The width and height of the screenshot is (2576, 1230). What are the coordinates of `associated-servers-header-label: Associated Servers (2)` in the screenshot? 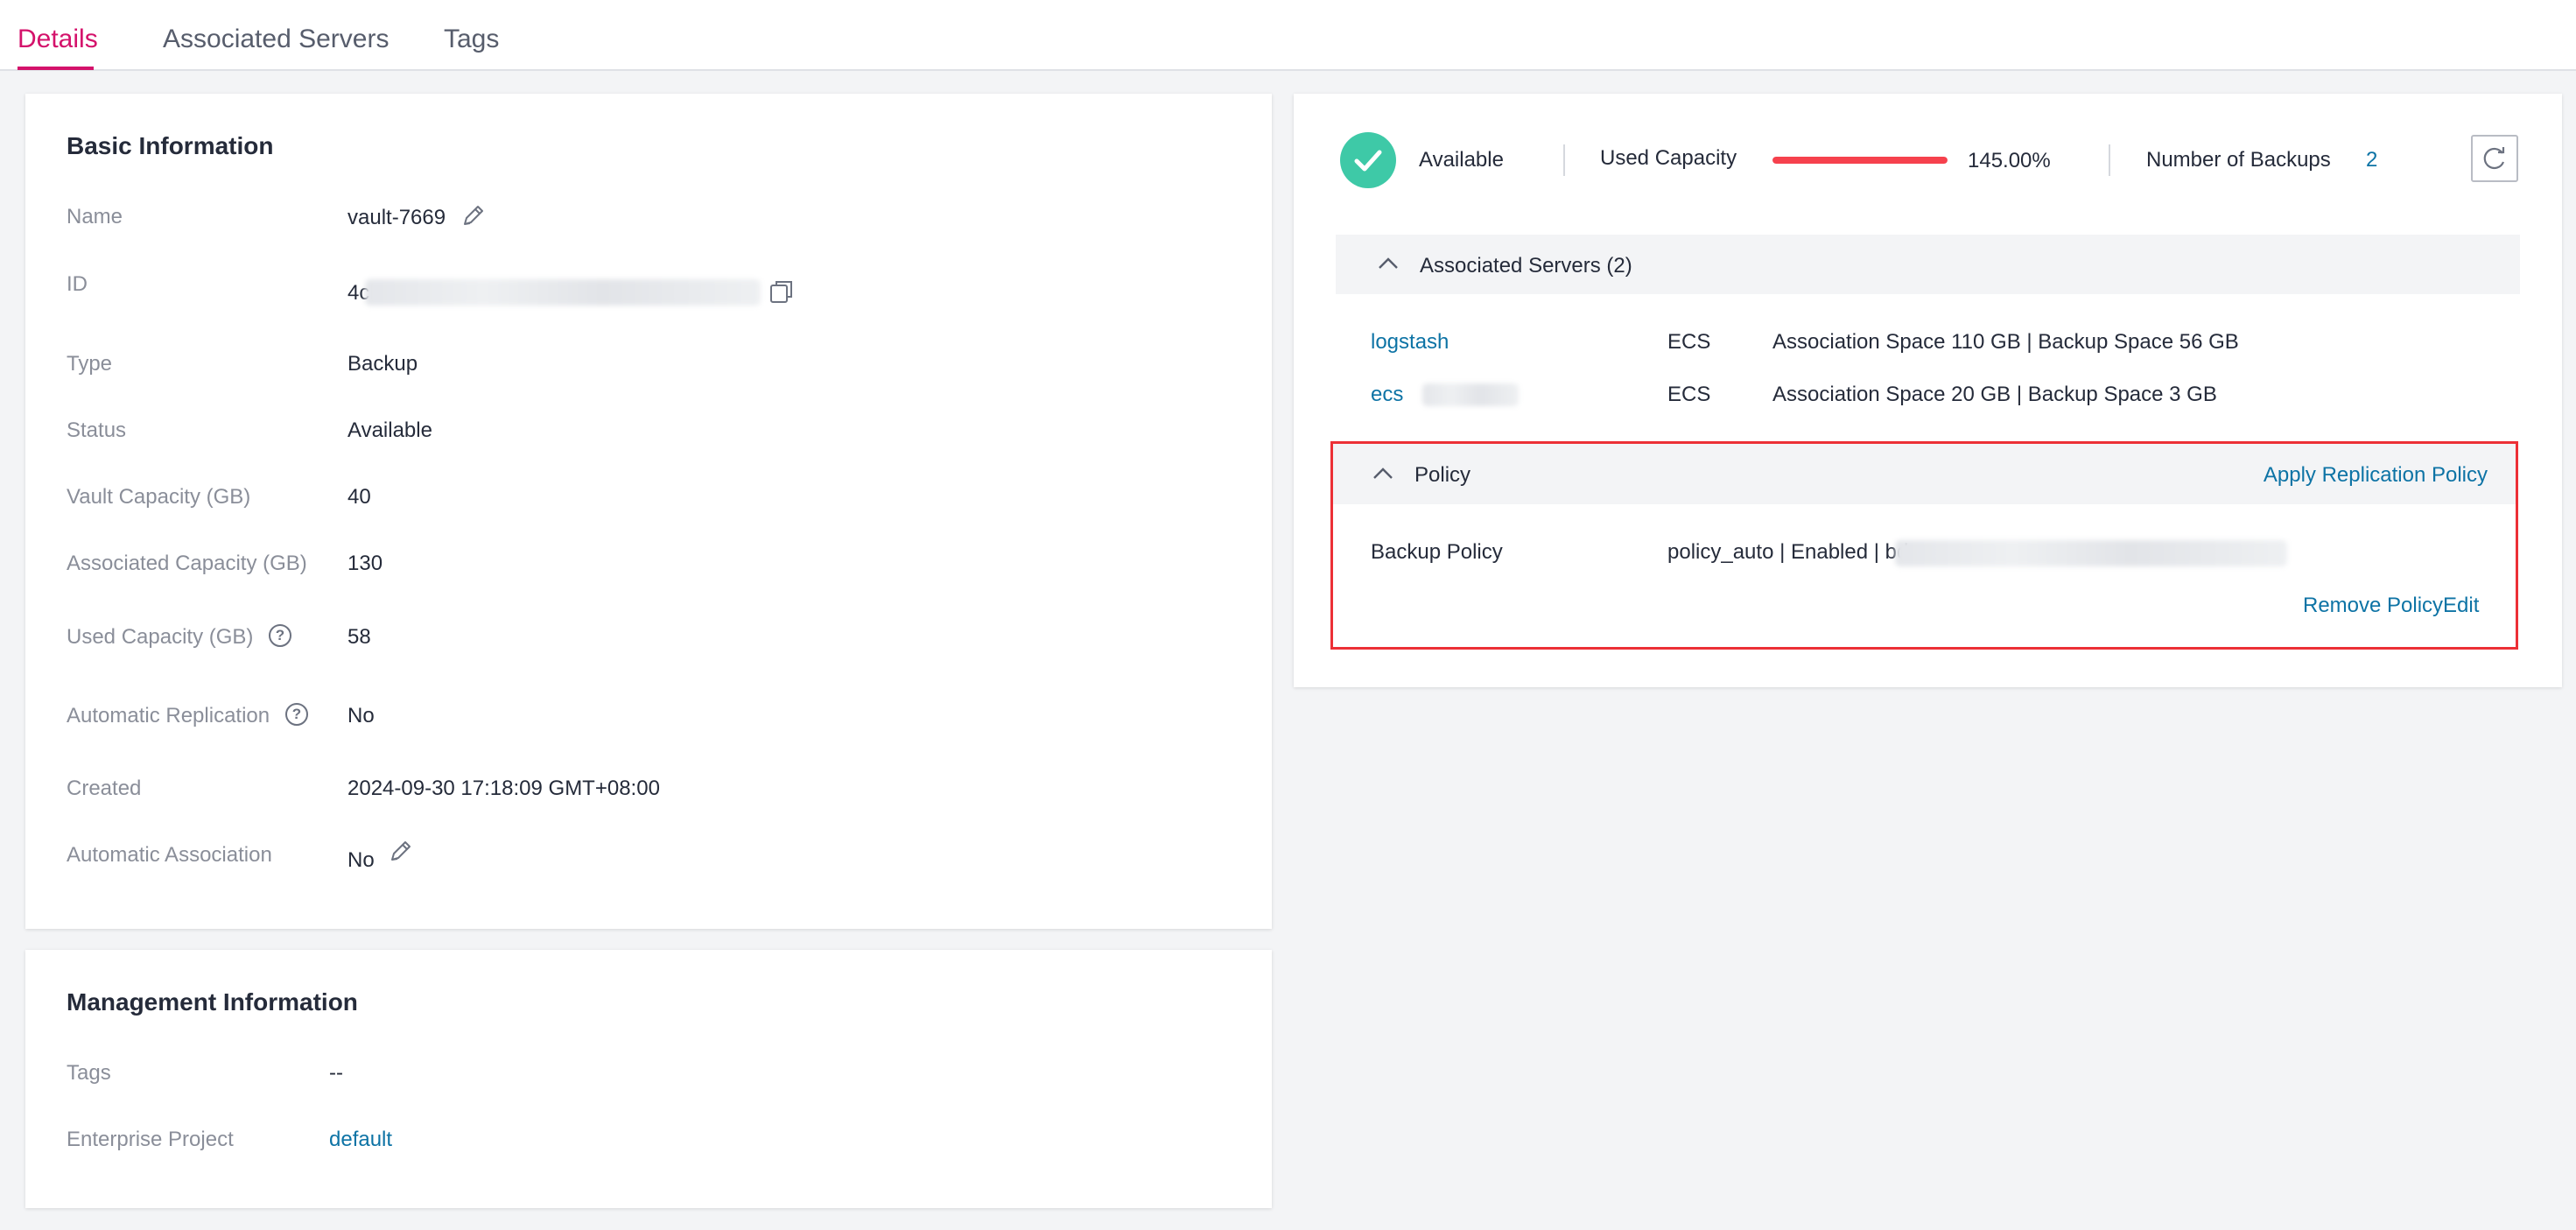 It's located at (1526, 266).